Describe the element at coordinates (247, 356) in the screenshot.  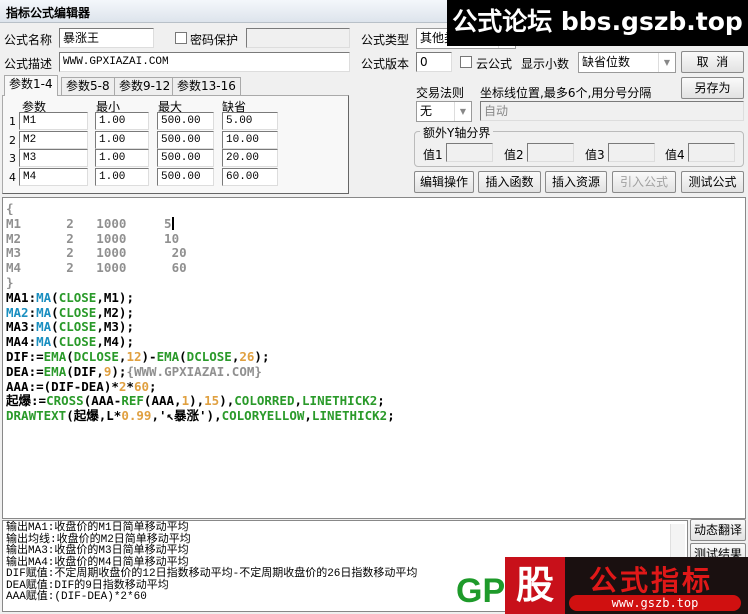
I see `code-token: 26` at that location.